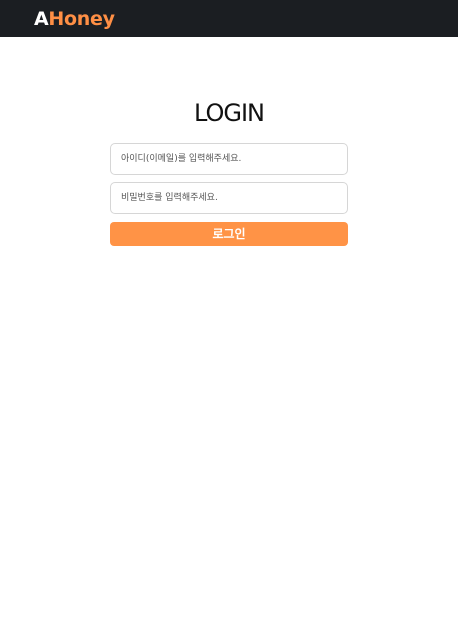  I want to click on logo-letter-a: A, so click(41, 19).